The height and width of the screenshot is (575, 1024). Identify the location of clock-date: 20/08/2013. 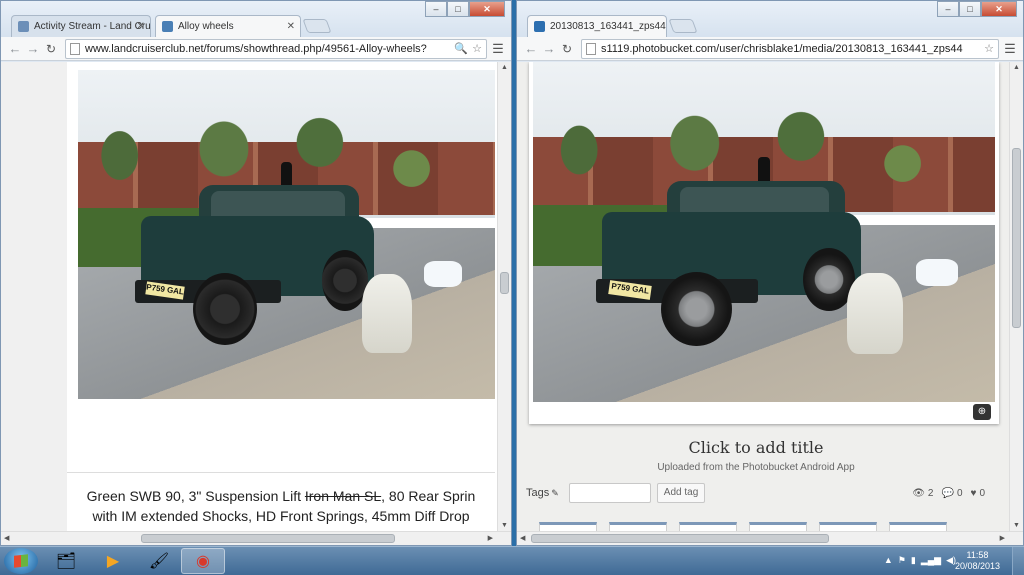
(977, 566).